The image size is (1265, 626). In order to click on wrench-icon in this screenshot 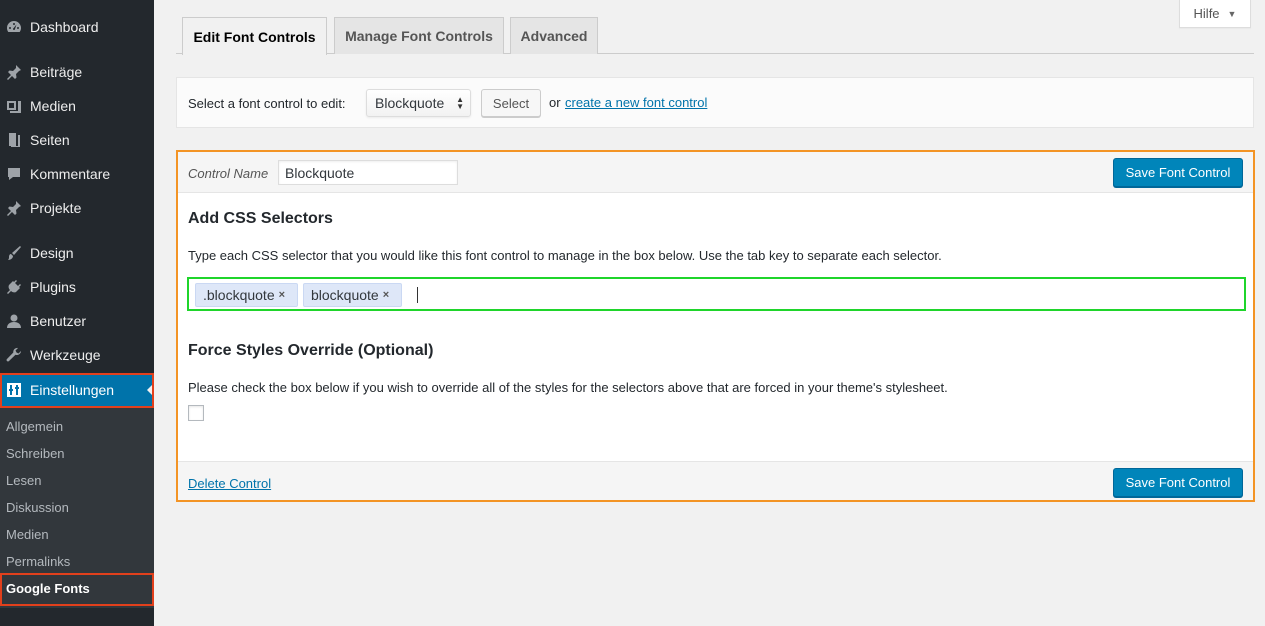, I will do `click(14, 355)`.